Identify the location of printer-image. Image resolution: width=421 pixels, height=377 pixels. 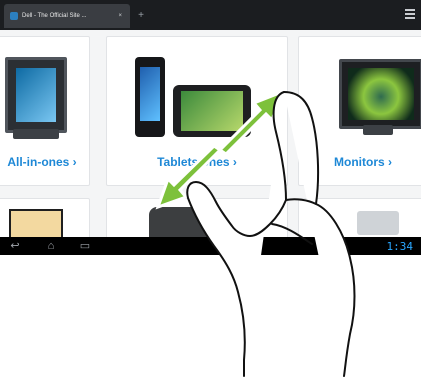
(378, 223).